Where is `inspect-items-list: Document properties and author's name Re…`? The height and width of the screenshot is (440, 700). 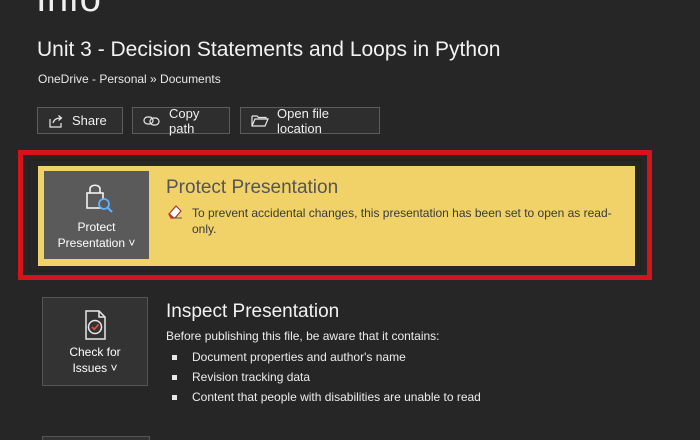 inspect-items-list: Document properties and author's name Re… is located at coordinates (326, 377).